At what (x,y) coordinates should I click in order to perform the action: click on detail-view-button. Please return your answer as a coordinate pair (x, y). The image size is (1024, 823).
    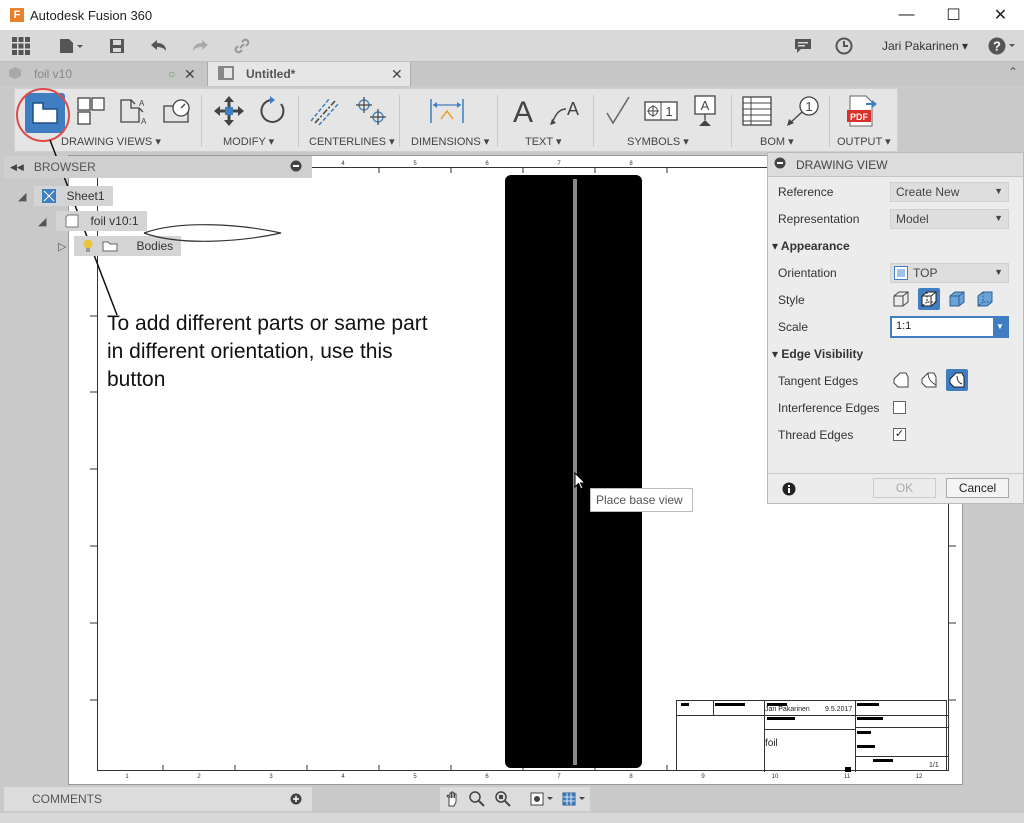
    Looking at the image, I should click on (177, 111).